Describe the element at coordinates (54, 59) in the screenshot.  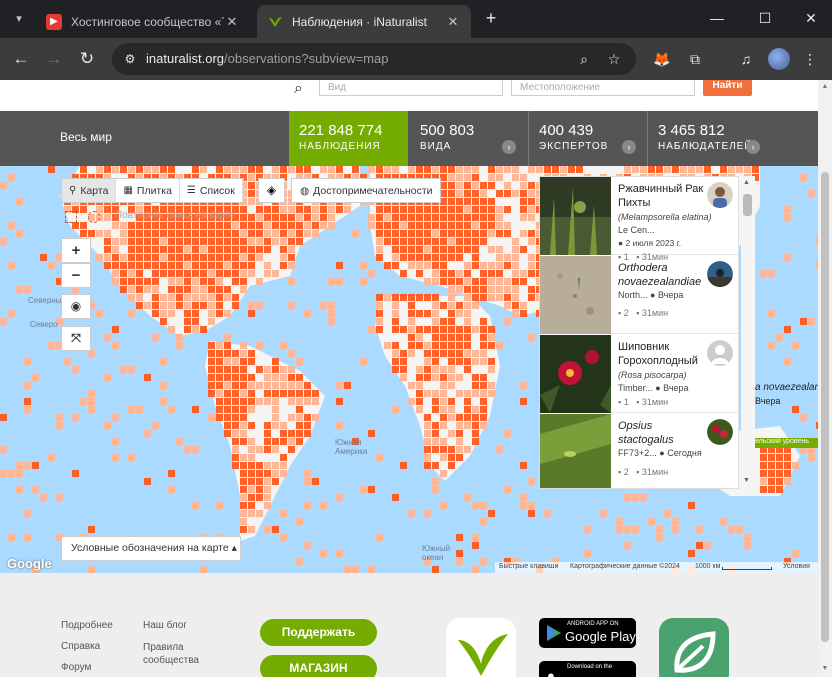
I see `forward-button: →` at that location.